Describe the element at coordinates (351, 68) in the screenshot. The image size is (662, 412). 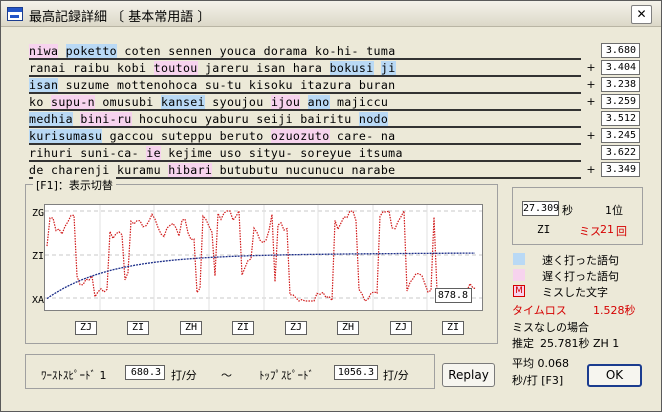
I see `fast-word: bokusi` at that location.